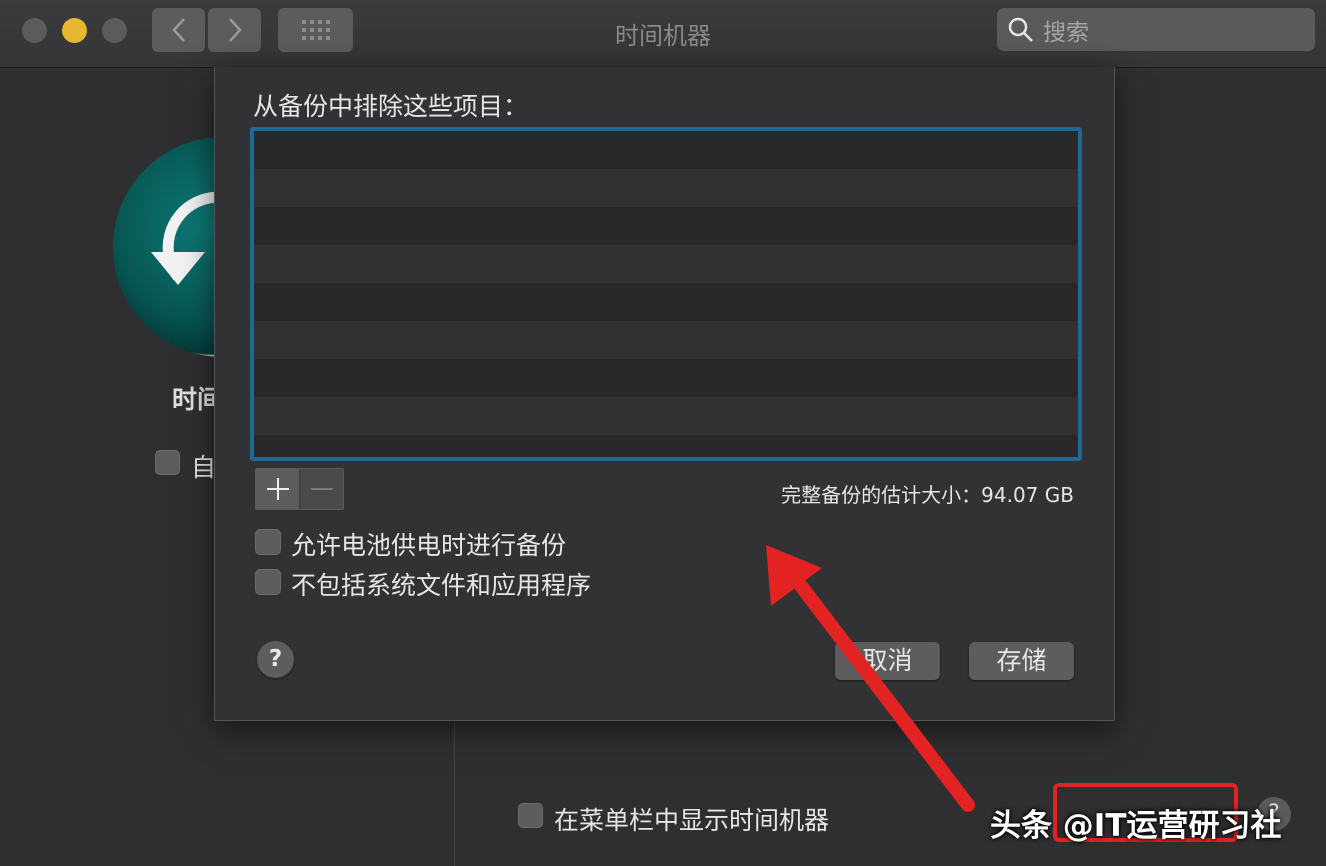 The image size is (1326, 866). I want to click on watermark-text: 头条 @IT运营研习社, so click(1136, 826).